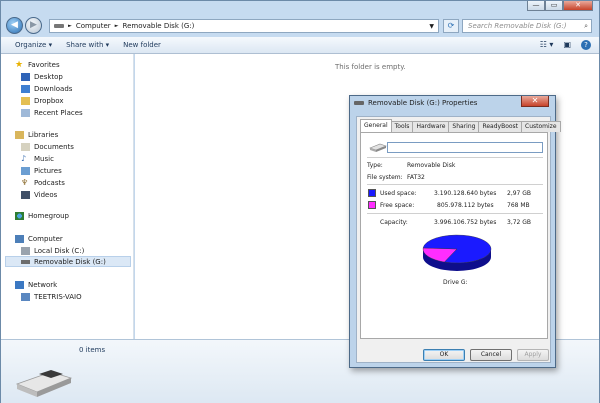 This screenshot has width=600, height=403. What do you see at coordinates (44, 158) in the screenshot?
I see `nav-label: Music` at bounding box center [44, 158].